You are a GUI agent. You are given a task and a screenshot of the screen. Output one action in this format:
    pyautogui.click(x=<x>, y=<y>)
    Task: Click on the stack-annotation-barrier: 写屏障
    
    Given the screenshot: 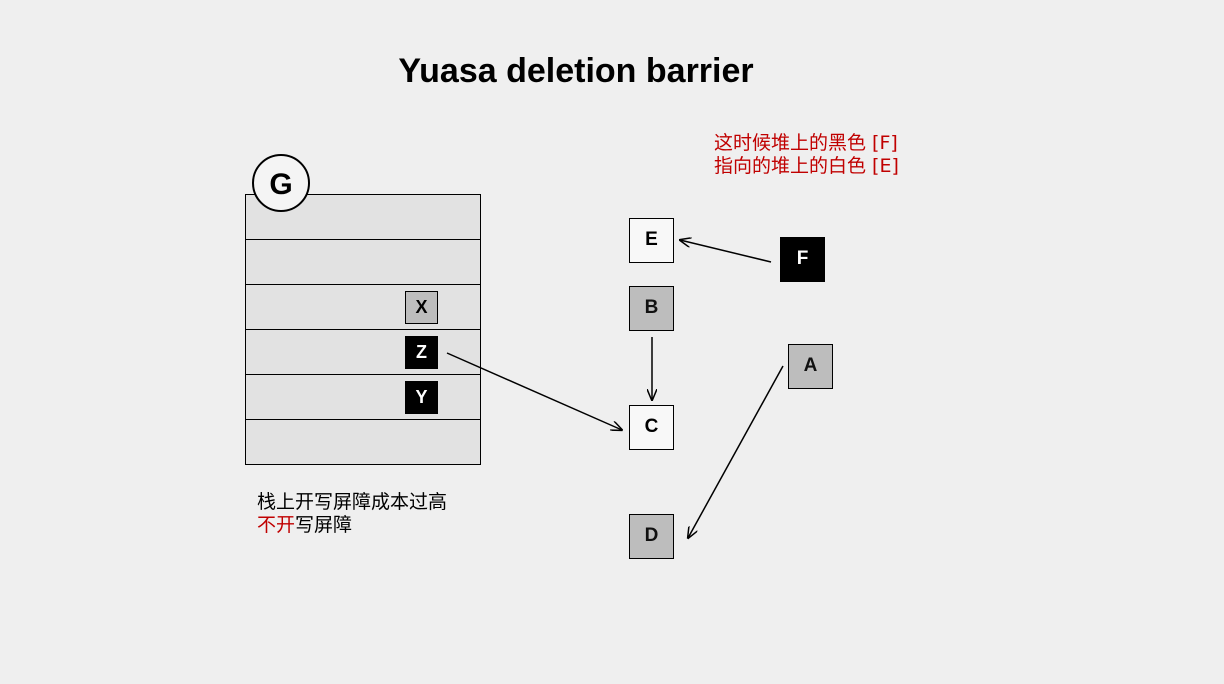 What is the action you would take?
    pyautogui.click(x=324, y=525)
    